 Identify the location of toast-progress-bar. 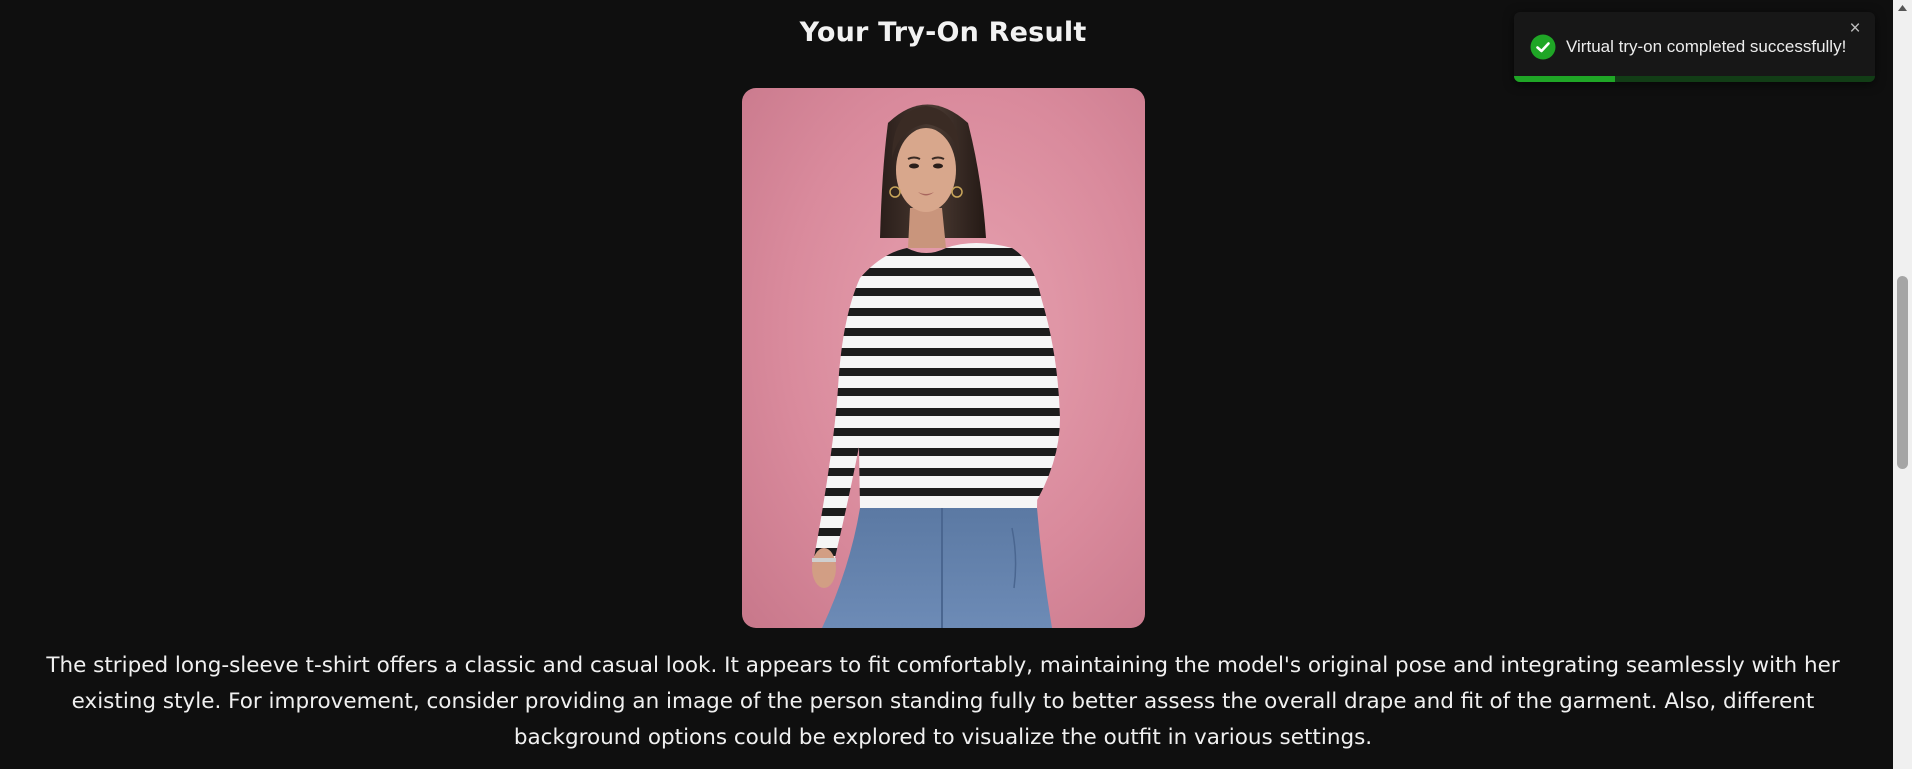
(1694, 79).